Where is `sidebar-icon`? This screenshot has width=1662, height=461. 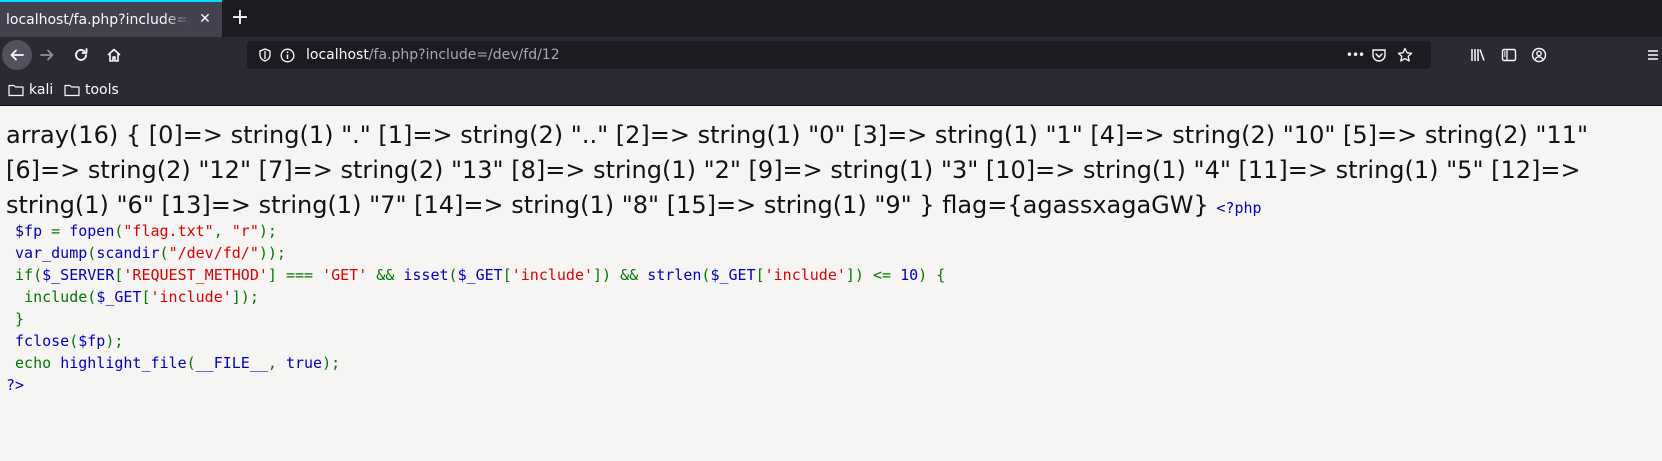 sidebar-icon is located at coordinates (1509, 55).